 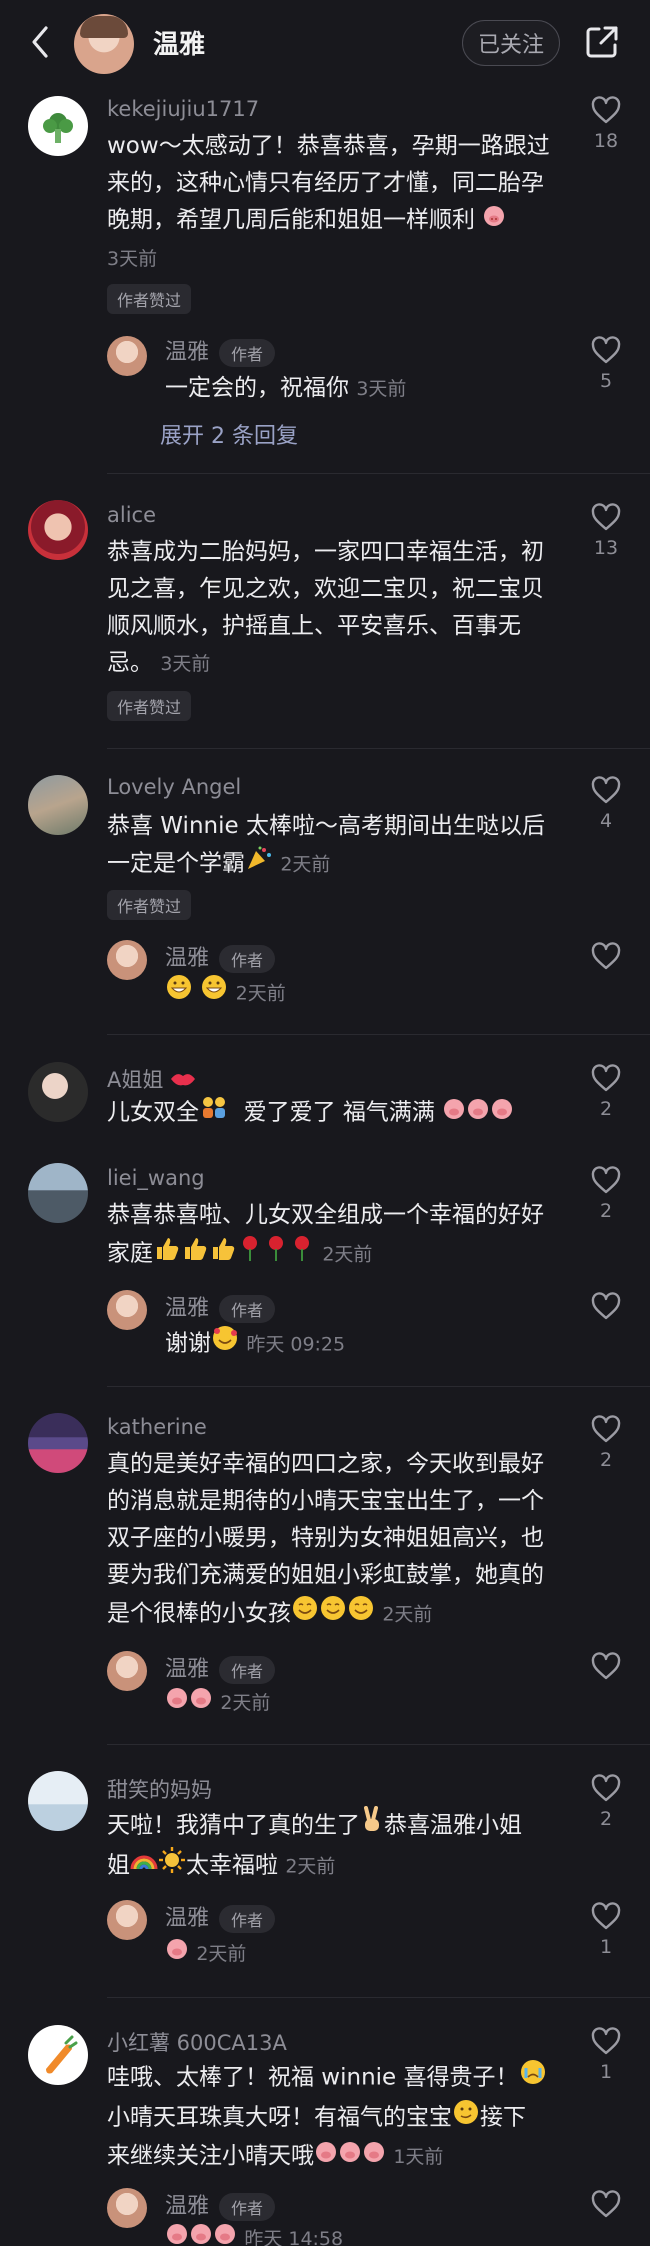 What do you see at coordinates (302, 1254) in the screenshot?
I see `rose-emoji-icon` at bounding box center [302, 1254].